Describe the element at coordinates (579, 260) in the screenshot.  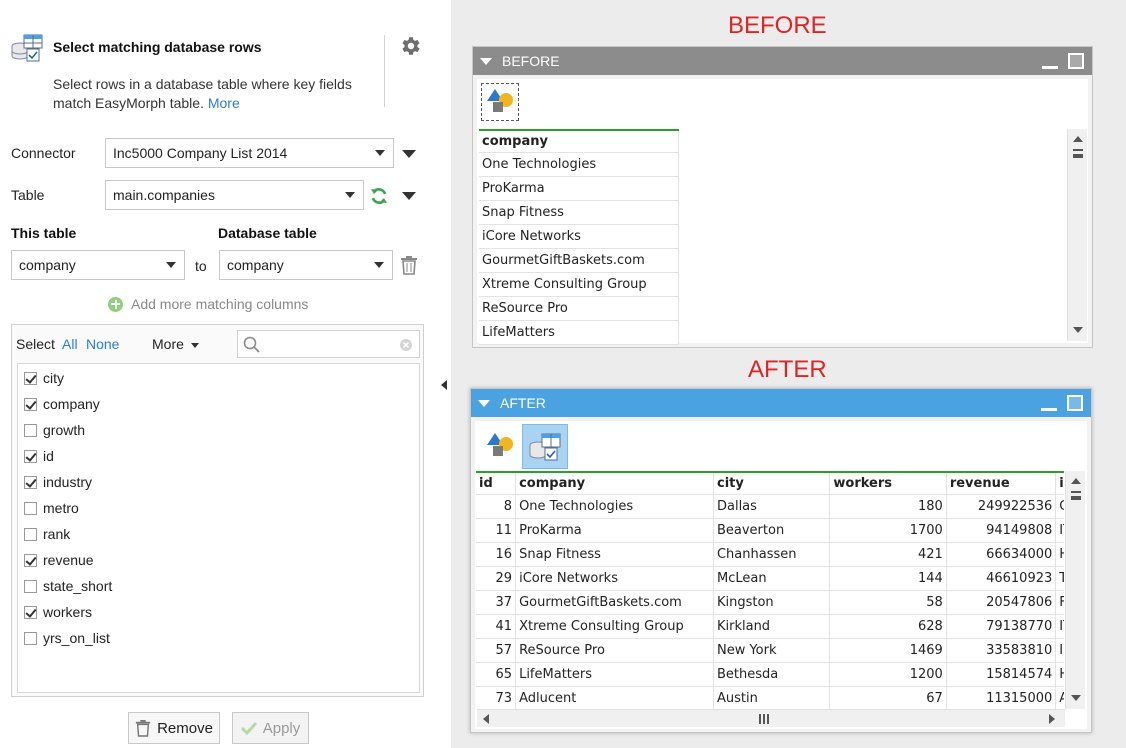
I see `table-row: GourmetGiftBaskets.com` at that location.